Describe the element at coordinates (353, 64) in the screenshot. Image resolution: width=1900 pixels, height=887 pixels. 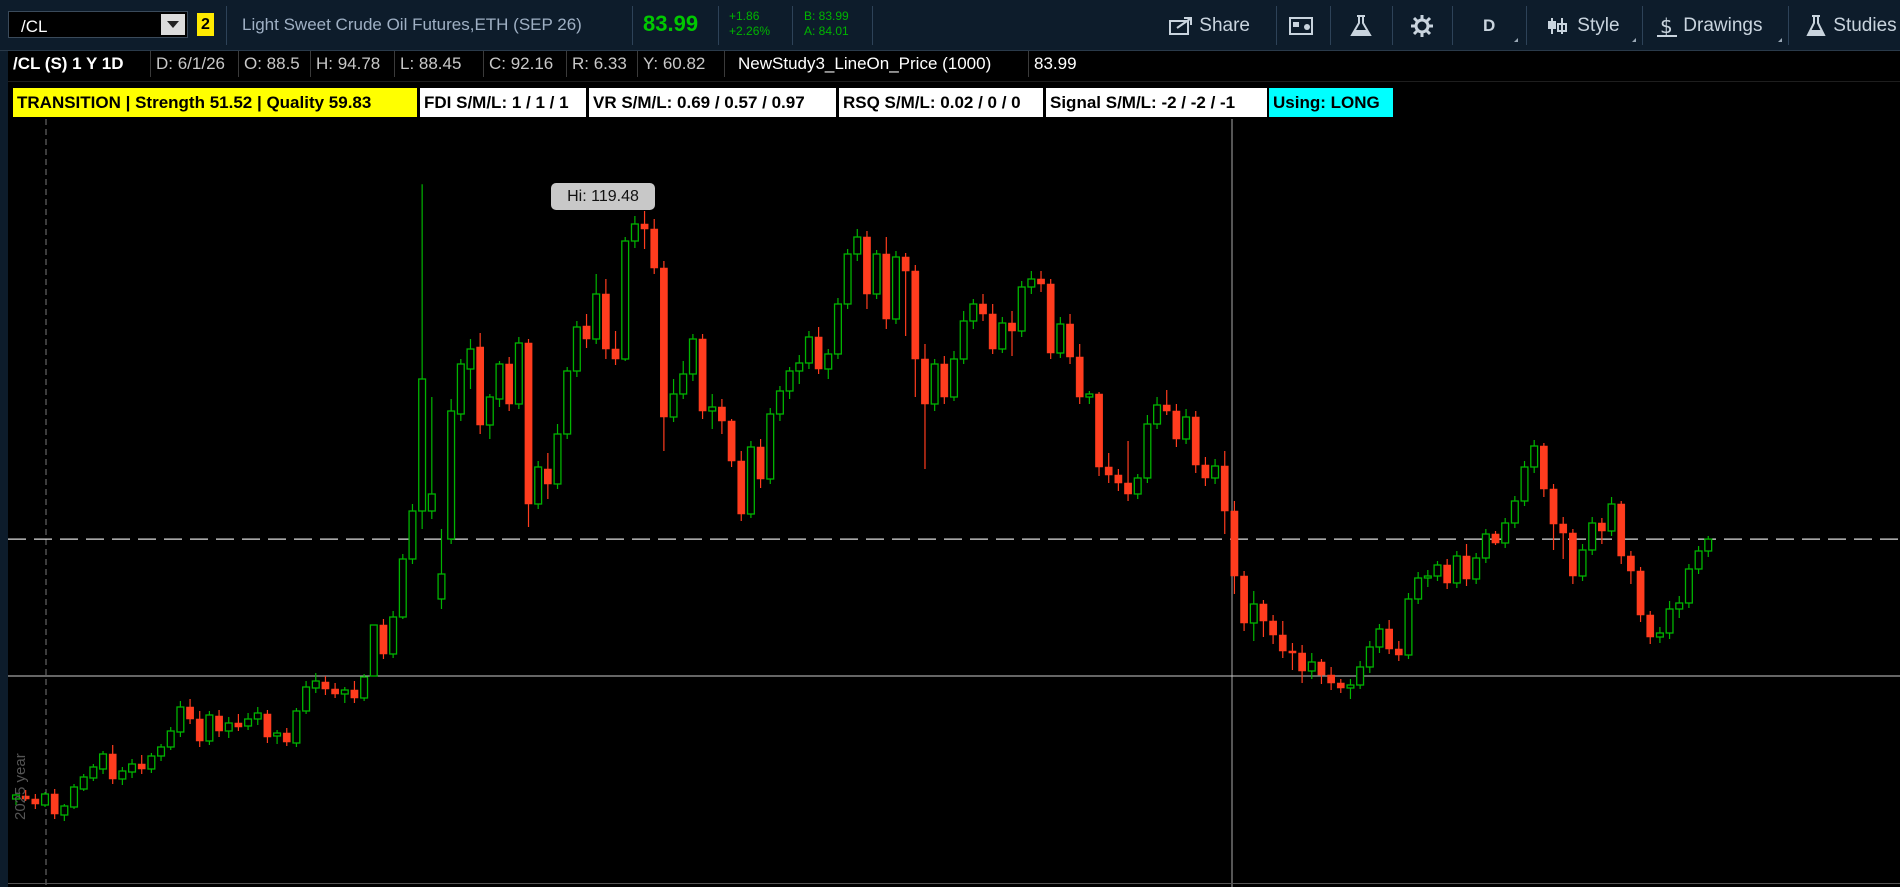
I see `bar-high: H: 94.78` at that location.